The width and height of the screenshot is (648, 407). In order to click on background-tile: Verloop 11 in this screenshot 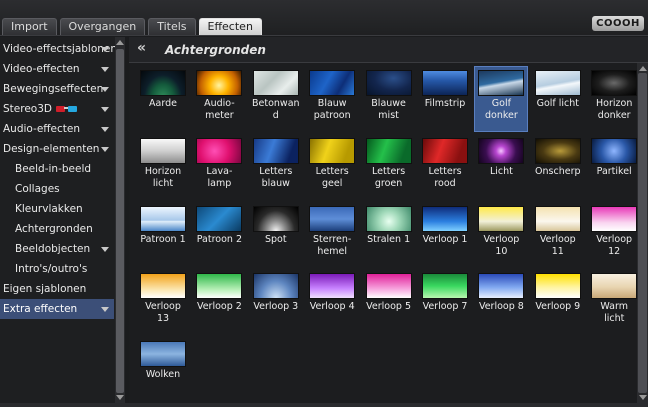, I will do `click(558, 235)`.